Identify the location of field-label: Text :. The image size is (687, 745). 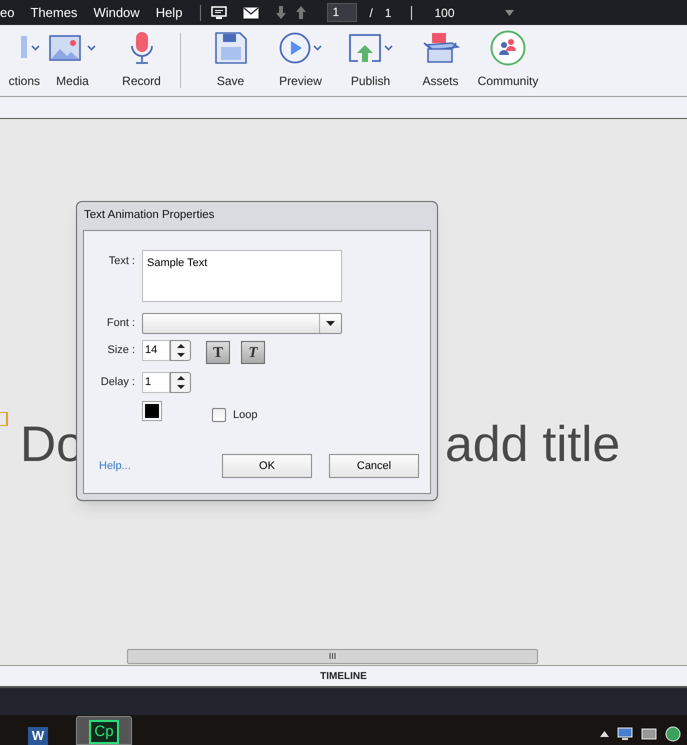
(121, 261).